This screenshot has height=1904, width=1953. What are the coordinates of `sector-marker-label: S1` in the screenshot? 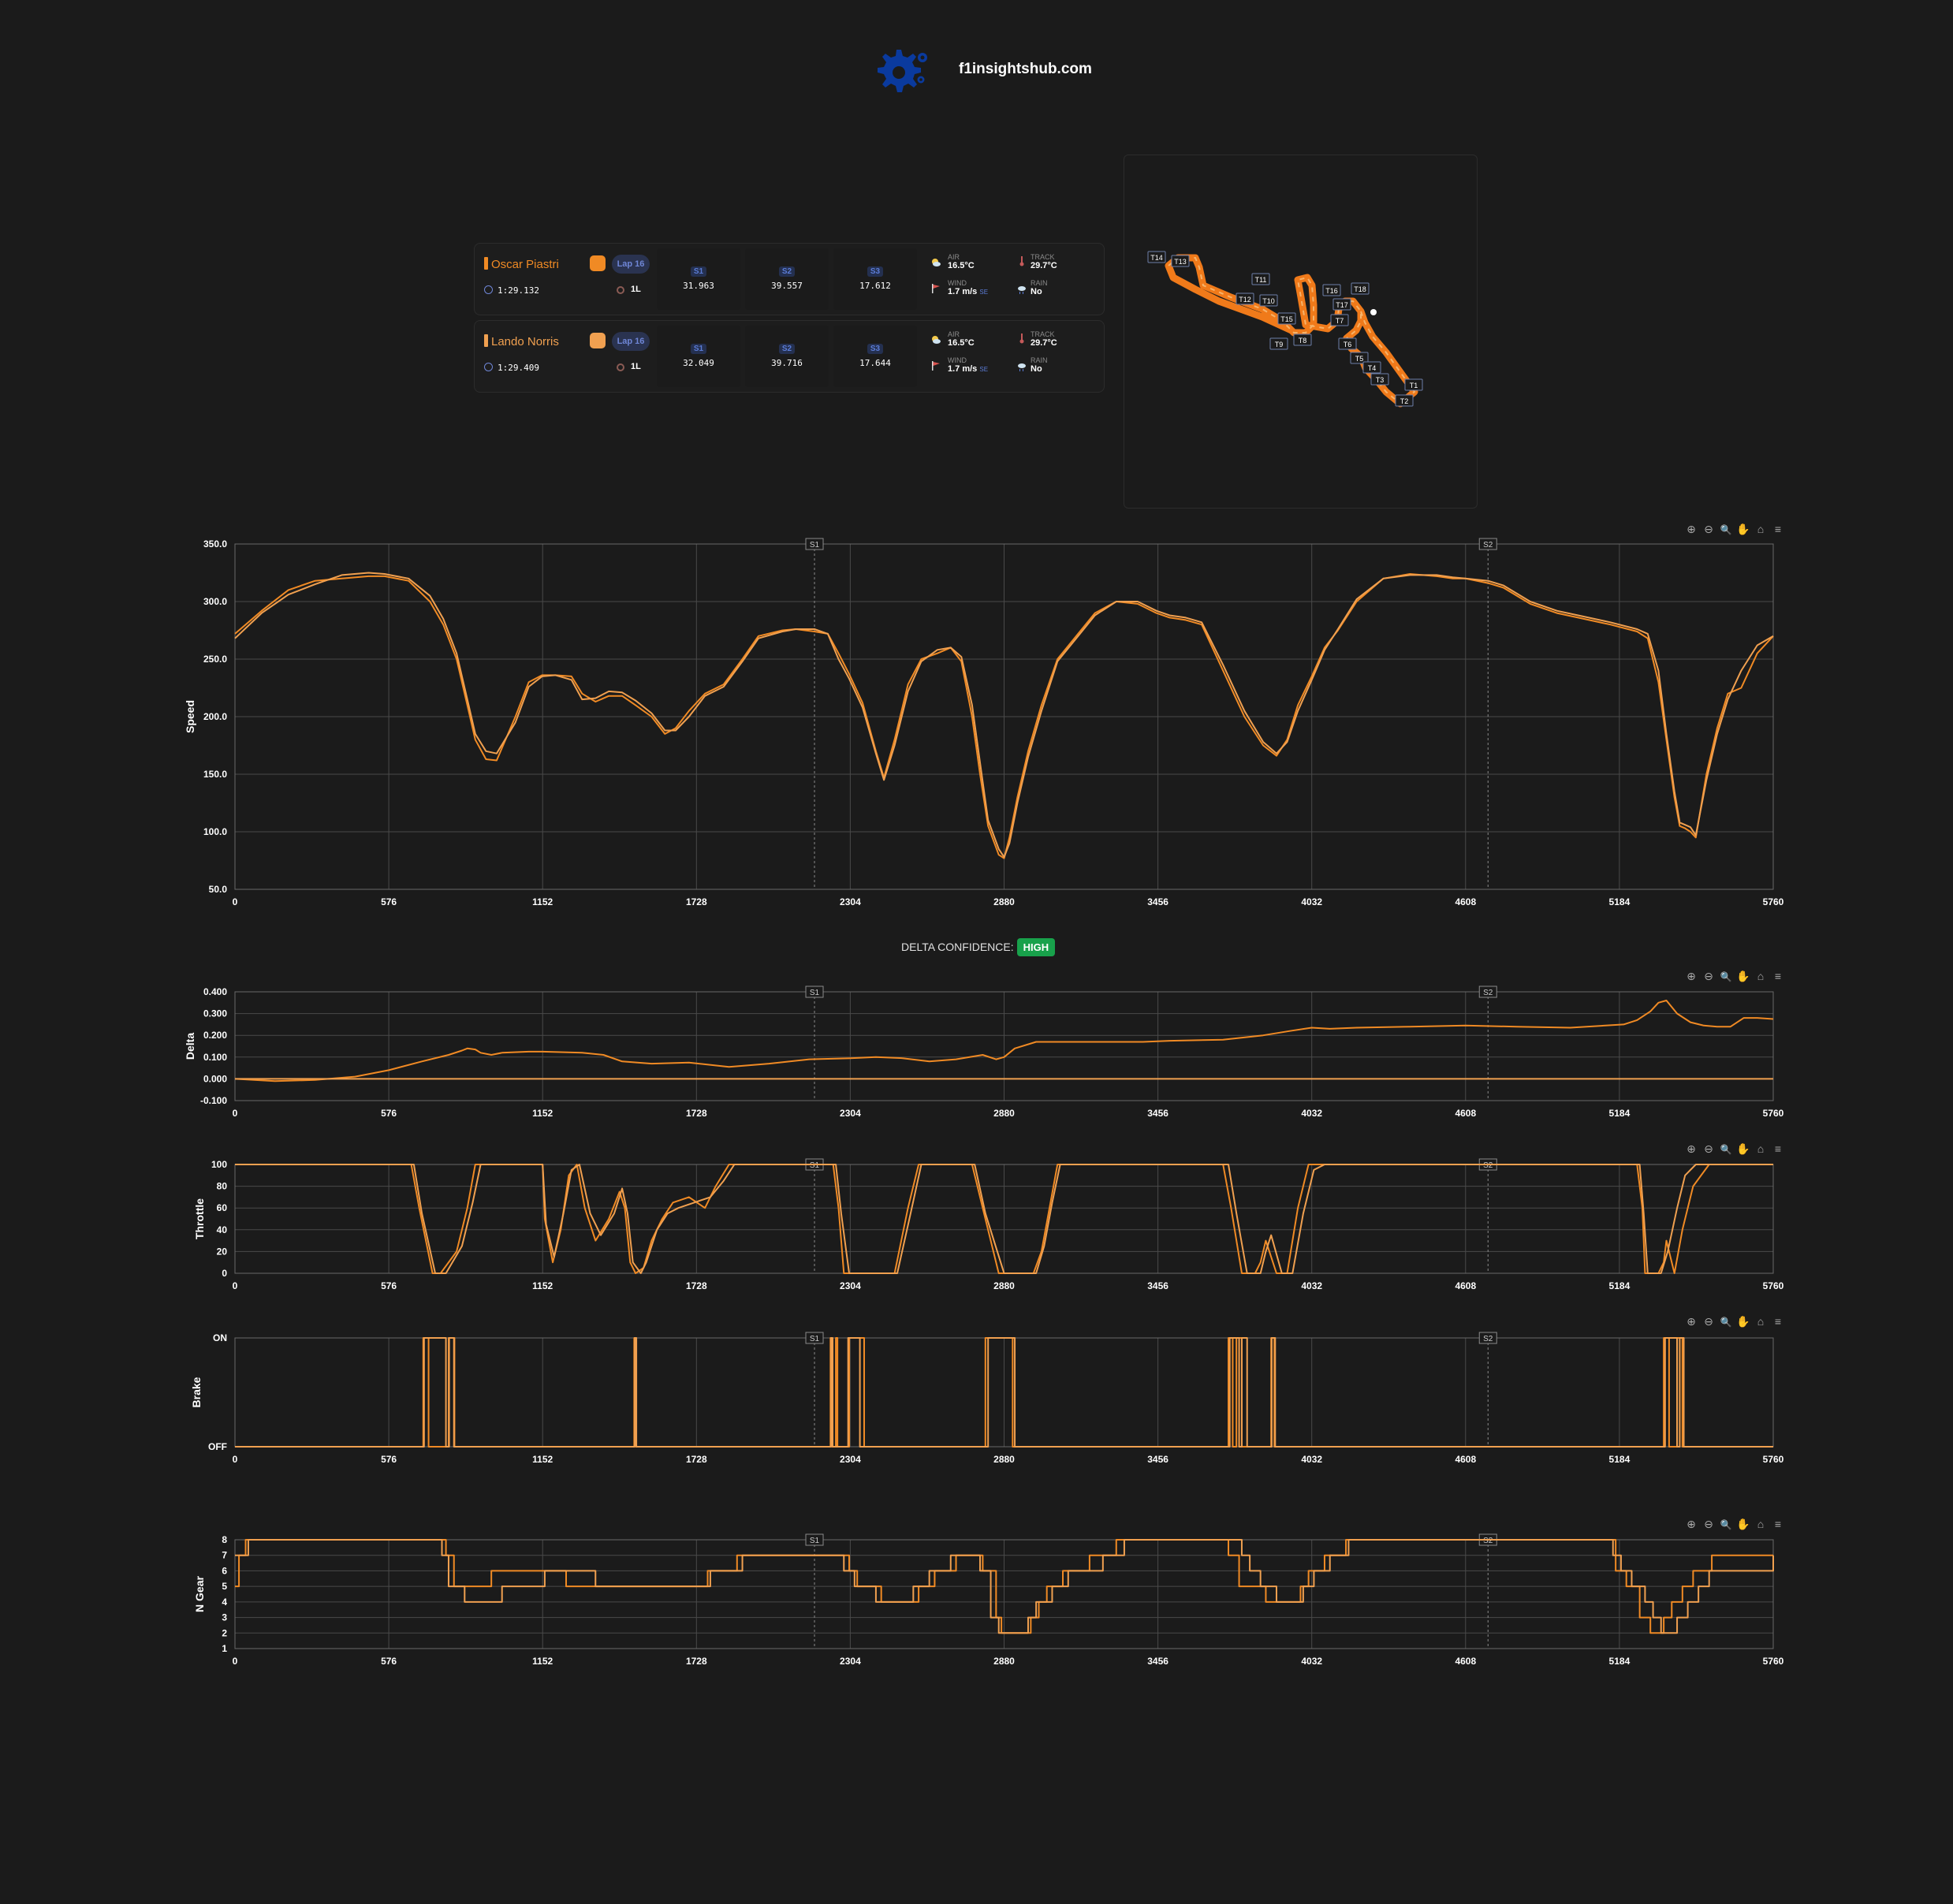 It's located at (815, 993).